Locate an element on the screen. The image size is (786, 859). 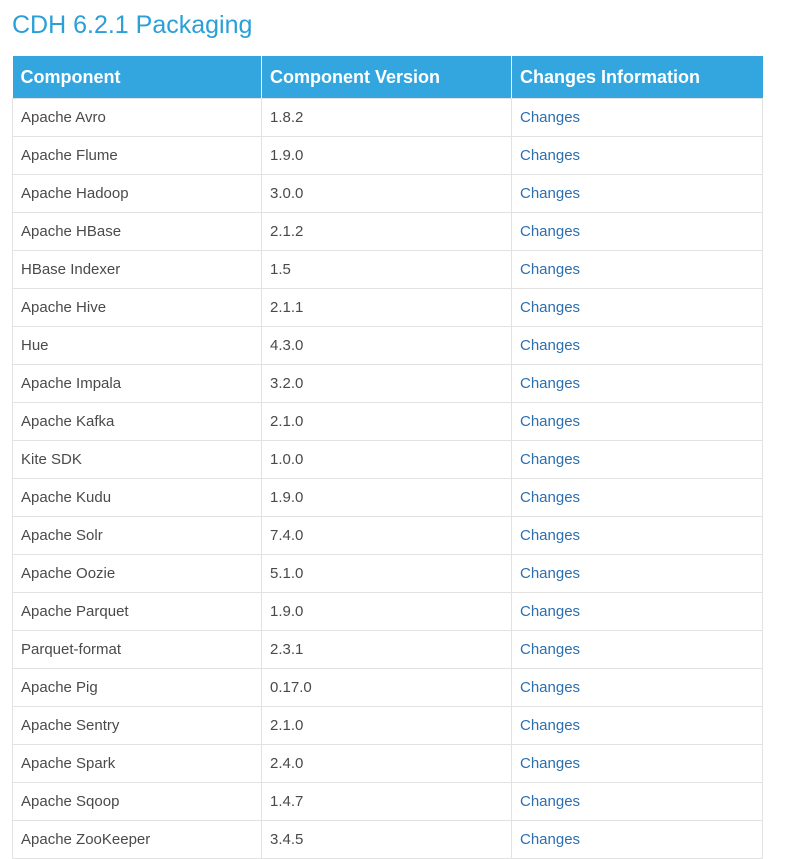
component-name-cell: Hue is located at coordinates (137, 345).